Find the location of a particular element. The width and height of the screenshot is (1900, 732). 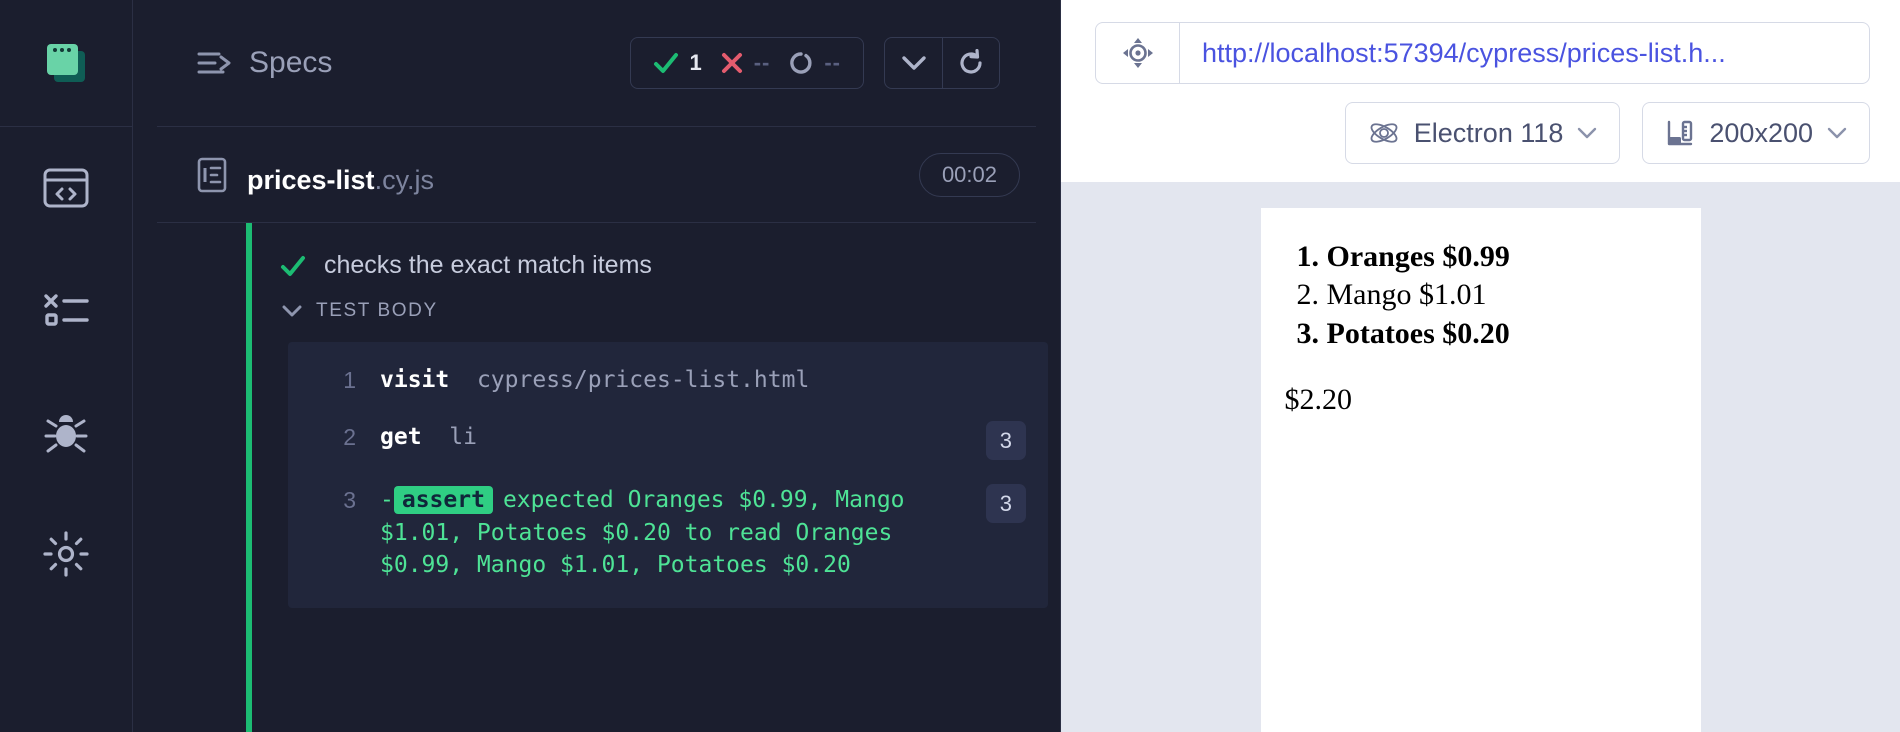

reporter-header: Specs 1 -- -- is located at coordinates (596, 63).